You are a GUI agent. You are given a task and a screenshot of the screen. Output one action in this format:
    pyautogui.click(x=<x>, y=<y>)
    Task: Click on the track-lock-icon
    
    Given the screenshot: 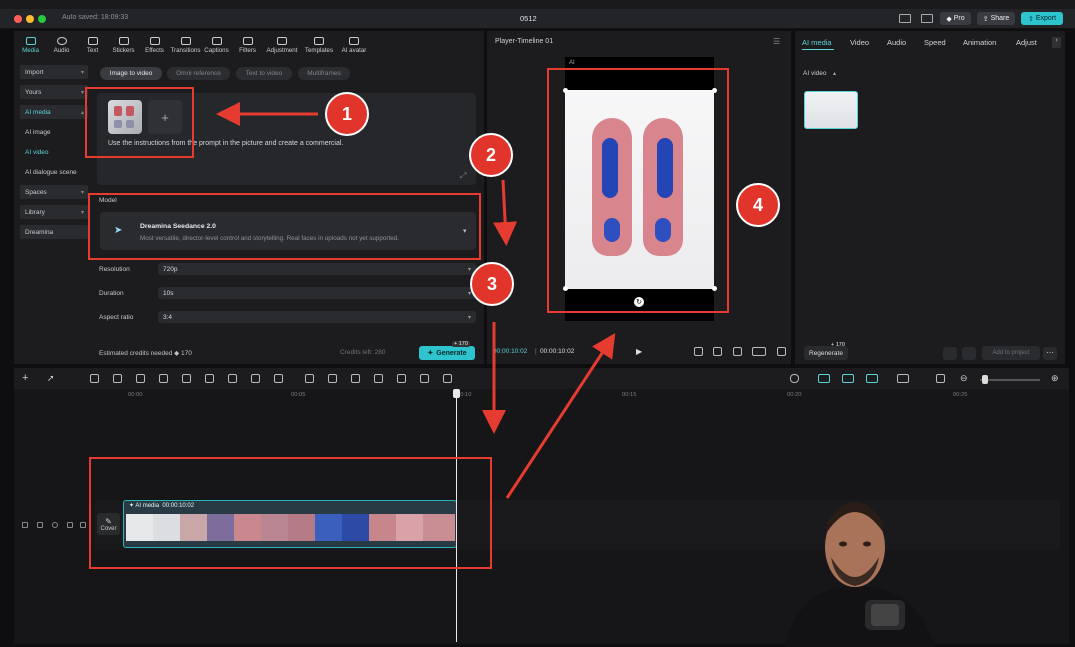 What is the action you would take?
    pyautogui.click(x=40, y=525)
    